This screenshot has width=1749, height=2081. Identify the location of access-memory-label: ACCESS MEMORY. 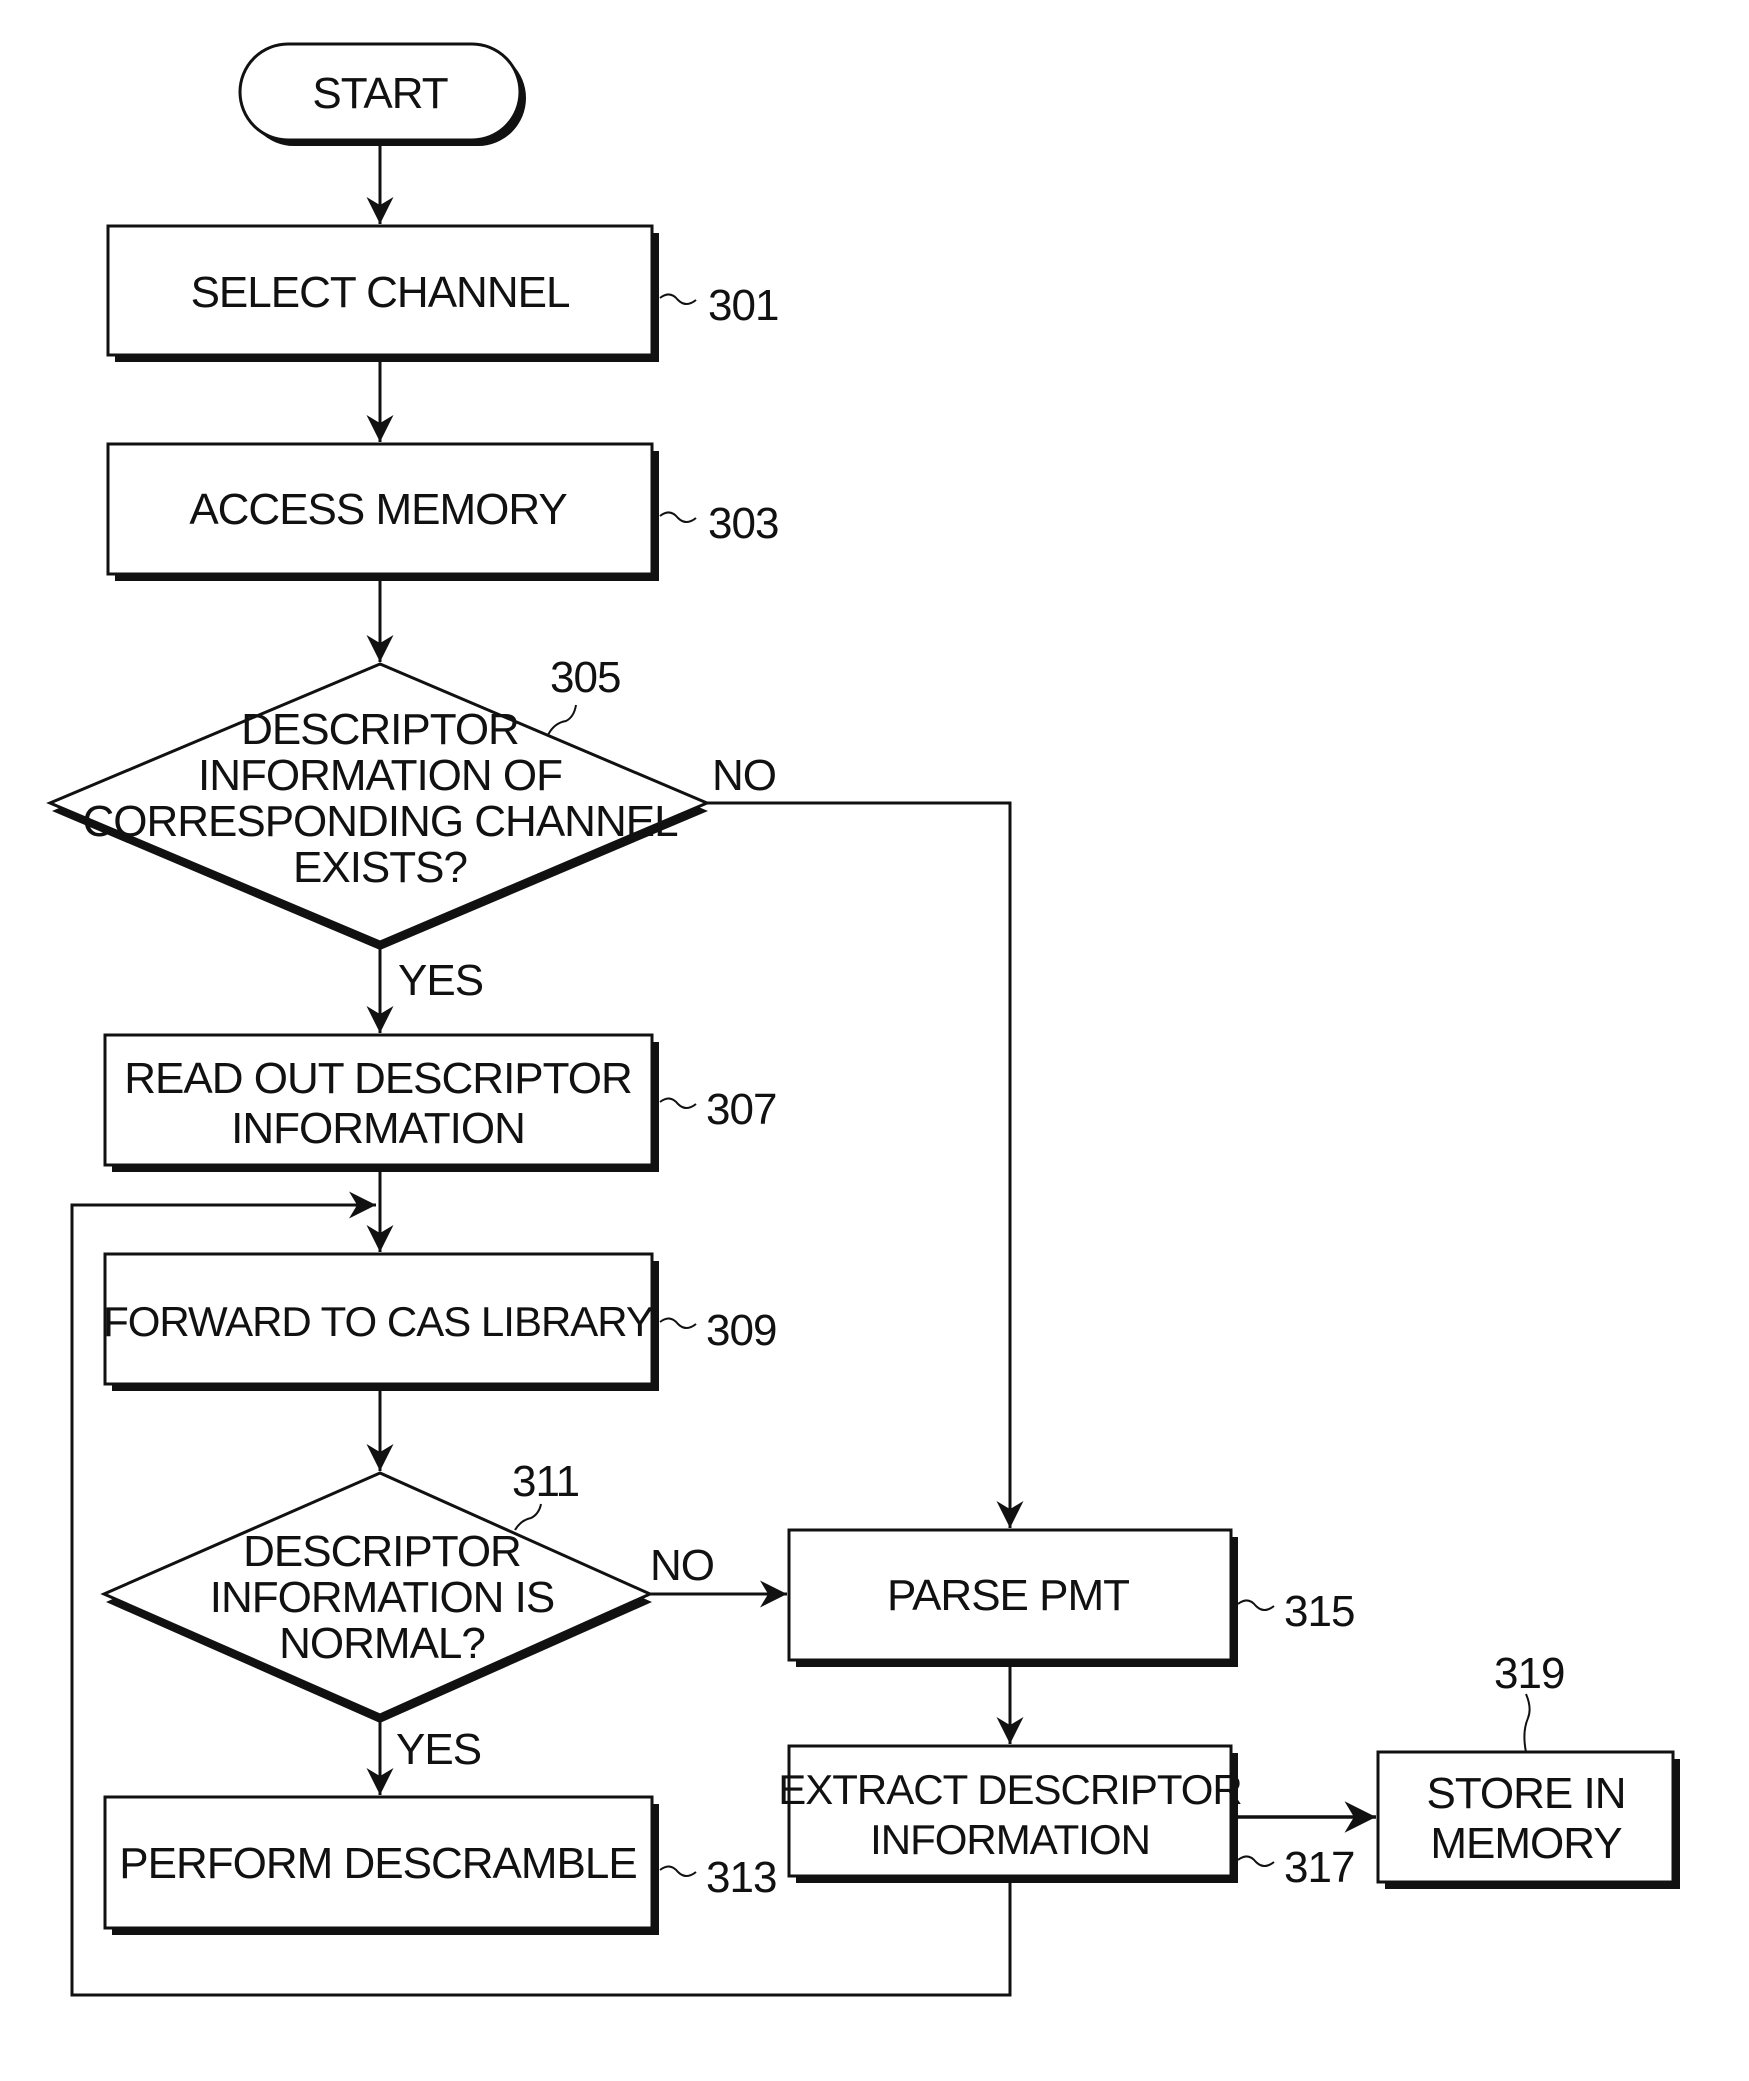
(378, 509).